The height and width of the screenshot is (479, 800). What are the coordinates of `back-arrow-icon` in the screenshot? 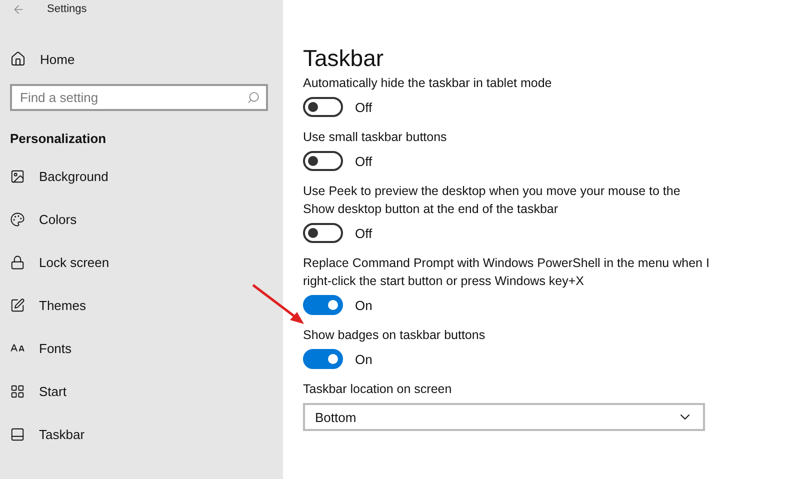 It's located at (18, 9).